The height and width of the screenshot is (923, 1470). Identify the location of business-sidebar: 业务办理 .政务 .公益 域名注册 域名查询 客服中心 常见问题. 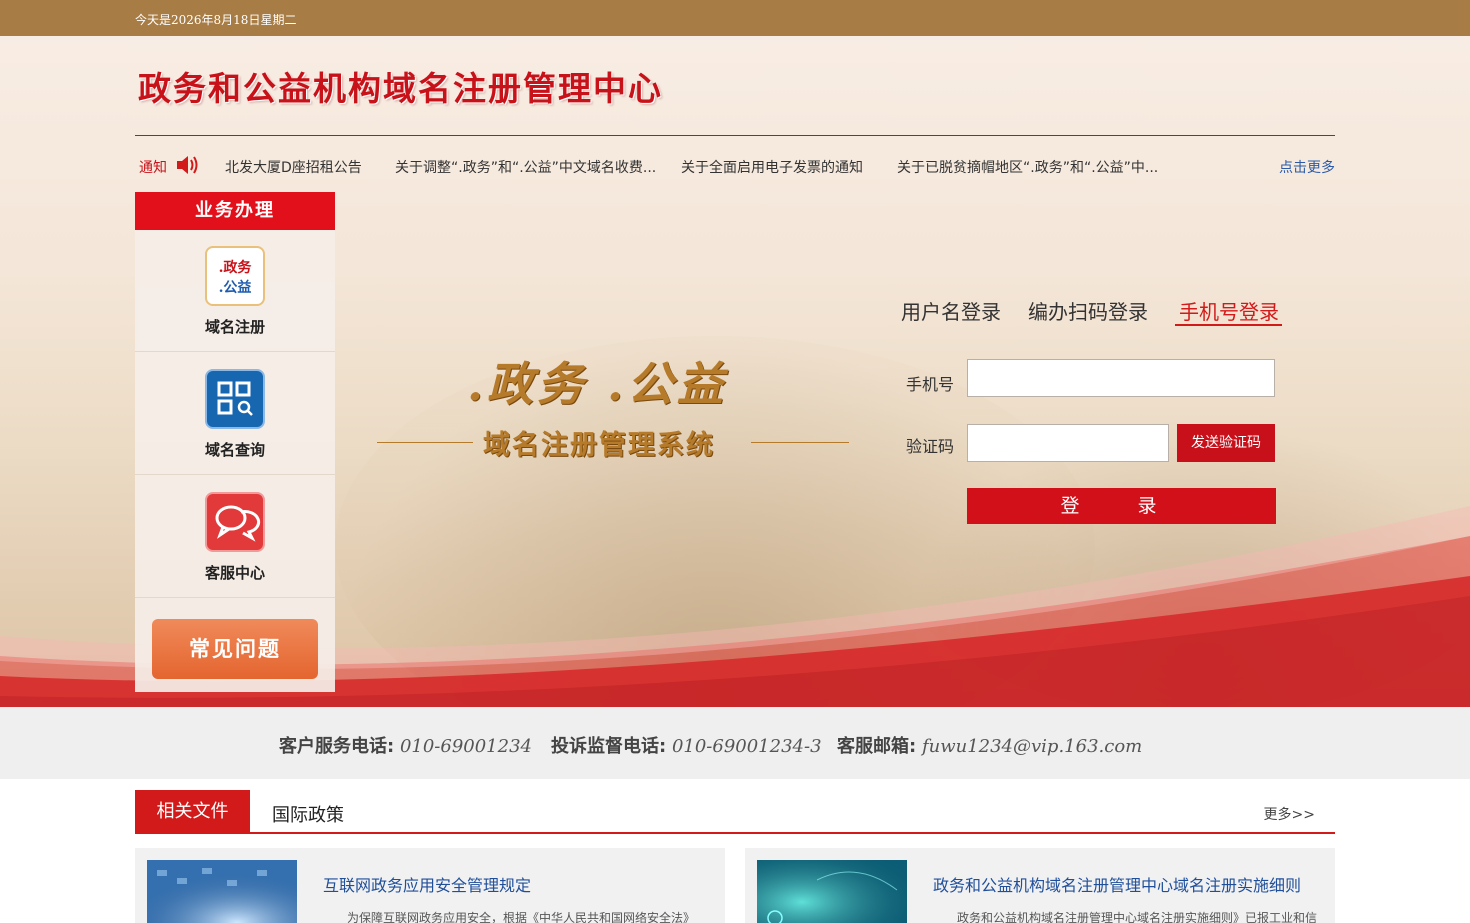
(235, 442).